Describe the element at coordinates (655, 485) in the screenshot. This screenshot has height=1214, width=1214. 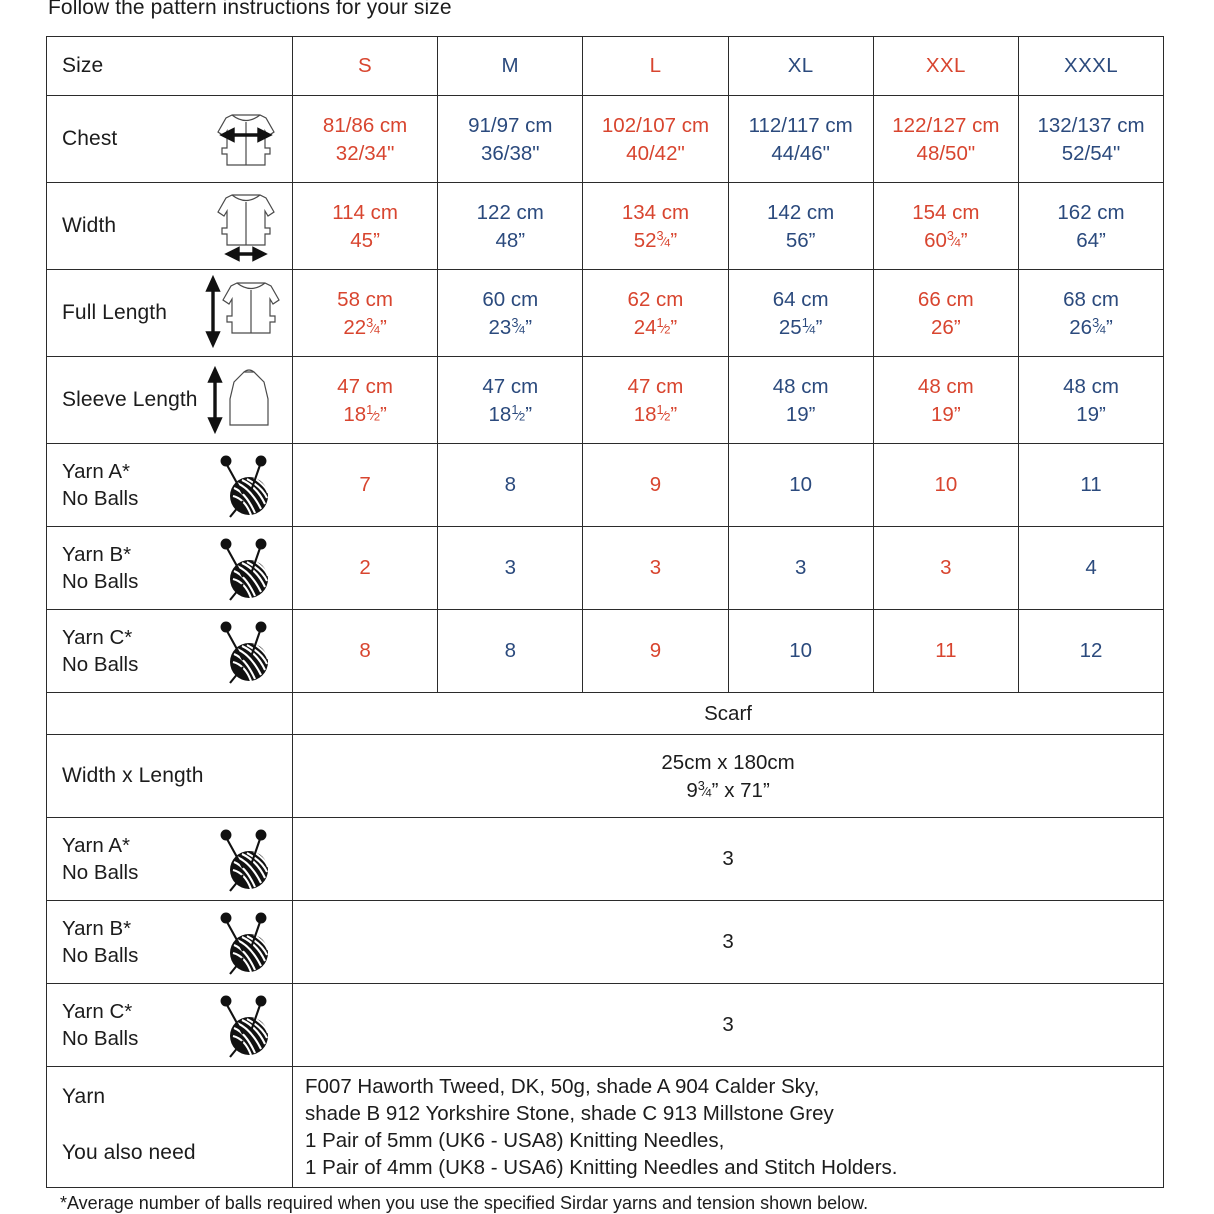
I see `yarn-a-value-l: 9` at that location.